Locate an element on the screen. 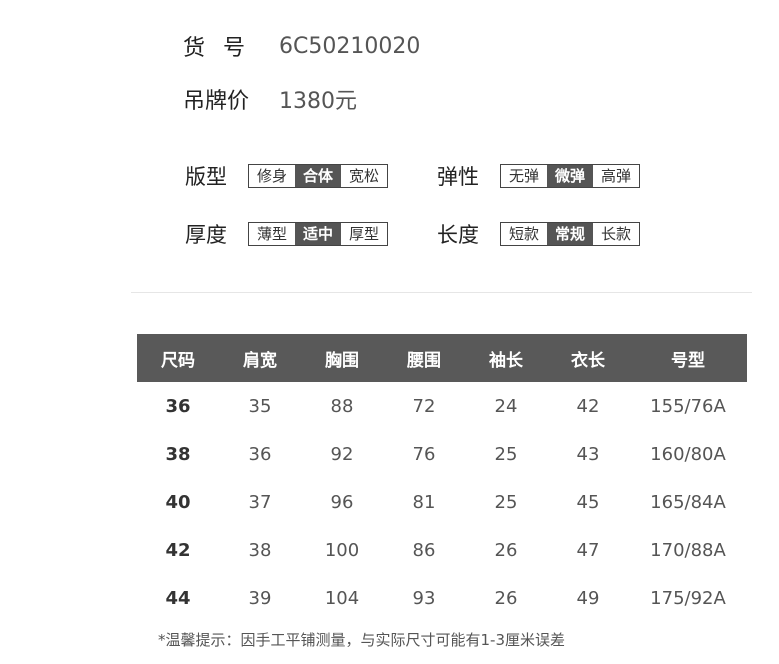 This screenshot has height=664, width=779. size-cell: 44 is located at coordinates (178, 598).